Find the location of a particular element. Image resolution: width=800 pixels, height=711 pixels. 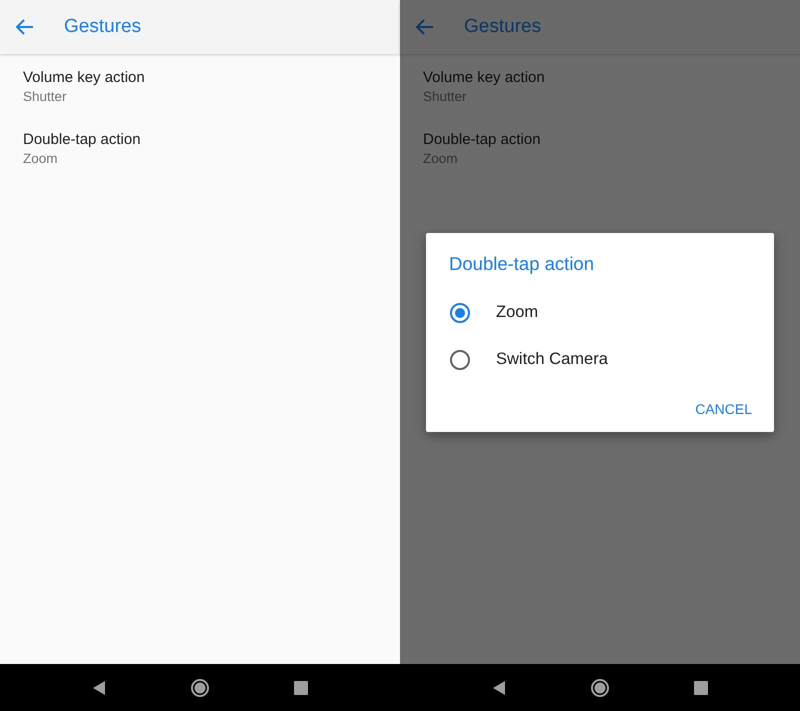

cancel-button: CANCEL is located at coordinates (723, 409).